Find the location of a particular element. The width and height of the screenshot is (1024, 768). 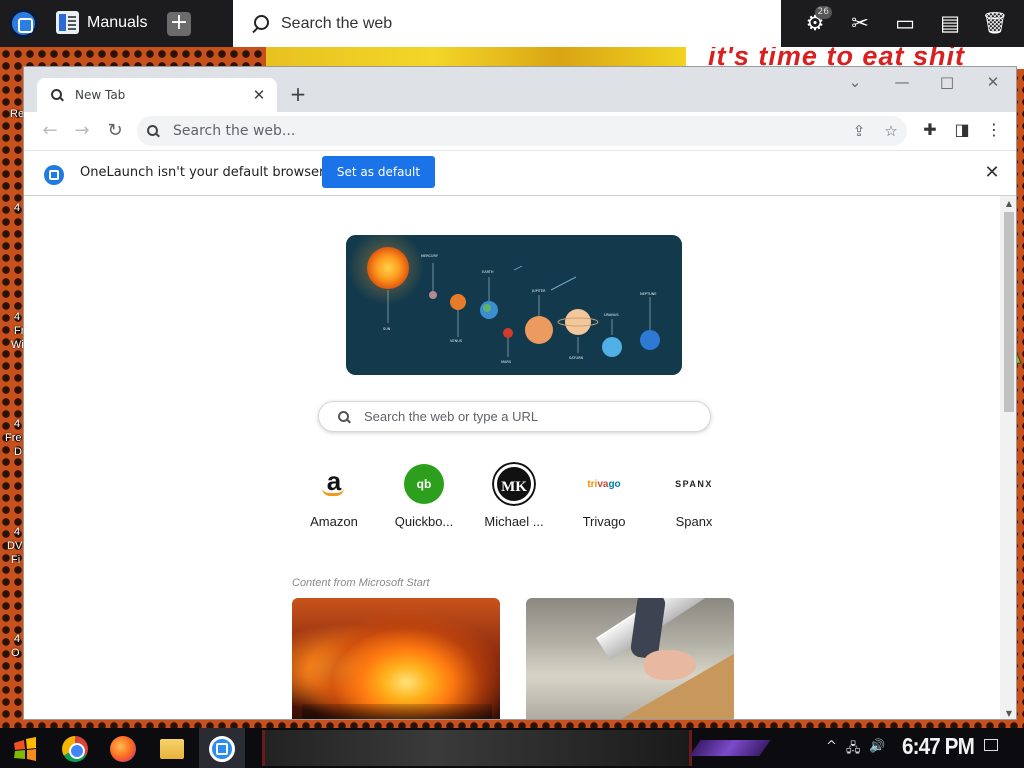

planet-label-earth: EARTH is located at coordinates (488, 272).